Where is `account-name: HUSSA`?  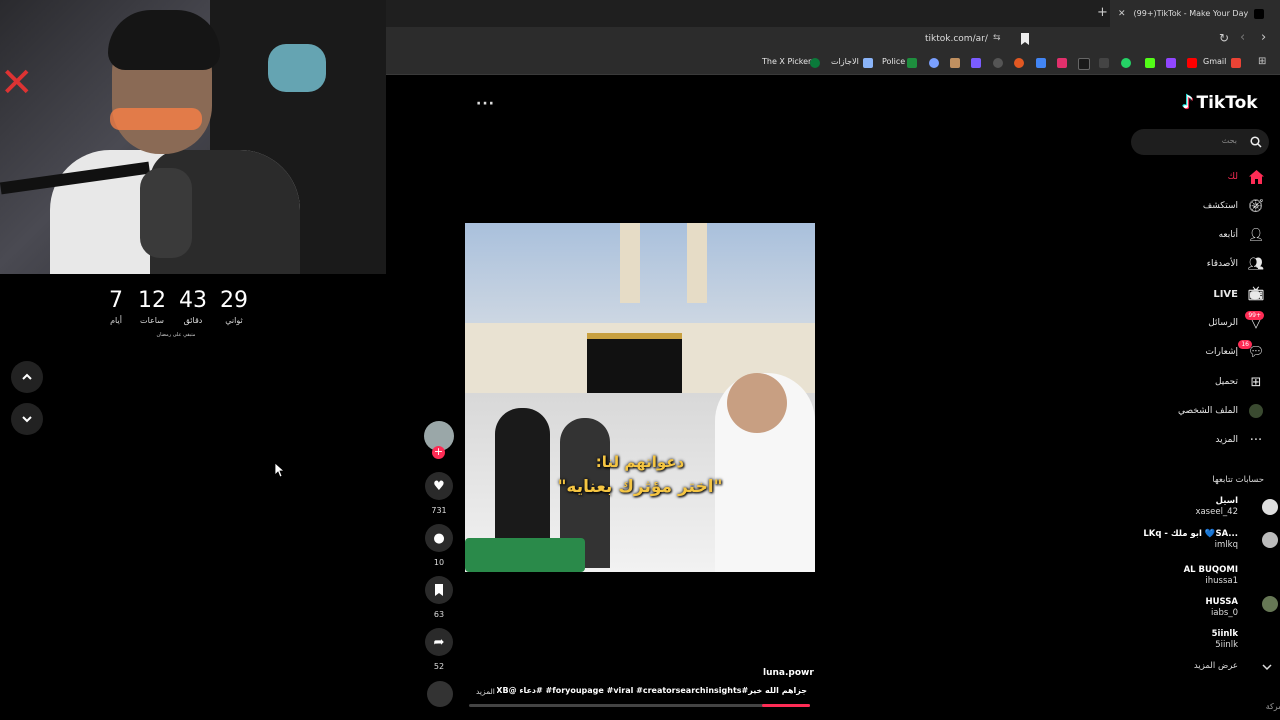 account-name: HUSSA is located at coordinates (1221, 602).